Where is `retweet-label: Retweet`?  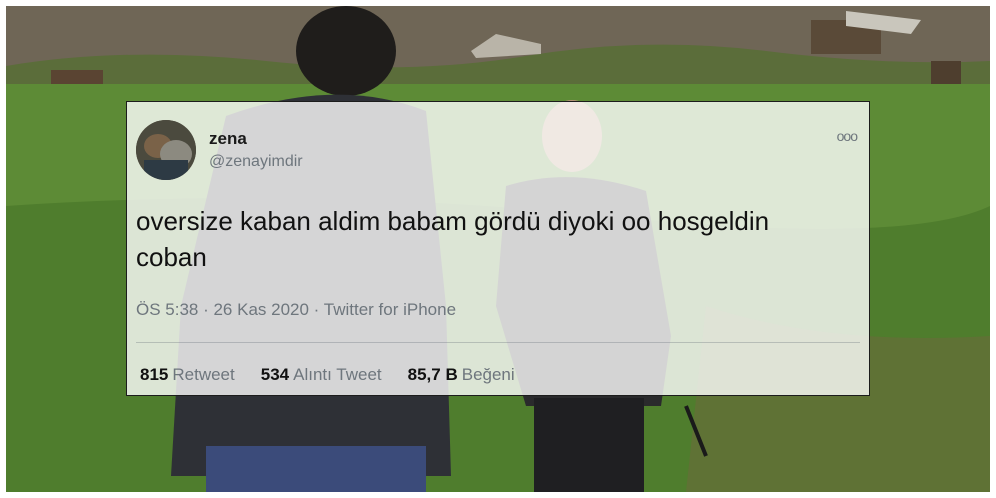
retweet-label: Retweet is located at coordinates (203, 374).